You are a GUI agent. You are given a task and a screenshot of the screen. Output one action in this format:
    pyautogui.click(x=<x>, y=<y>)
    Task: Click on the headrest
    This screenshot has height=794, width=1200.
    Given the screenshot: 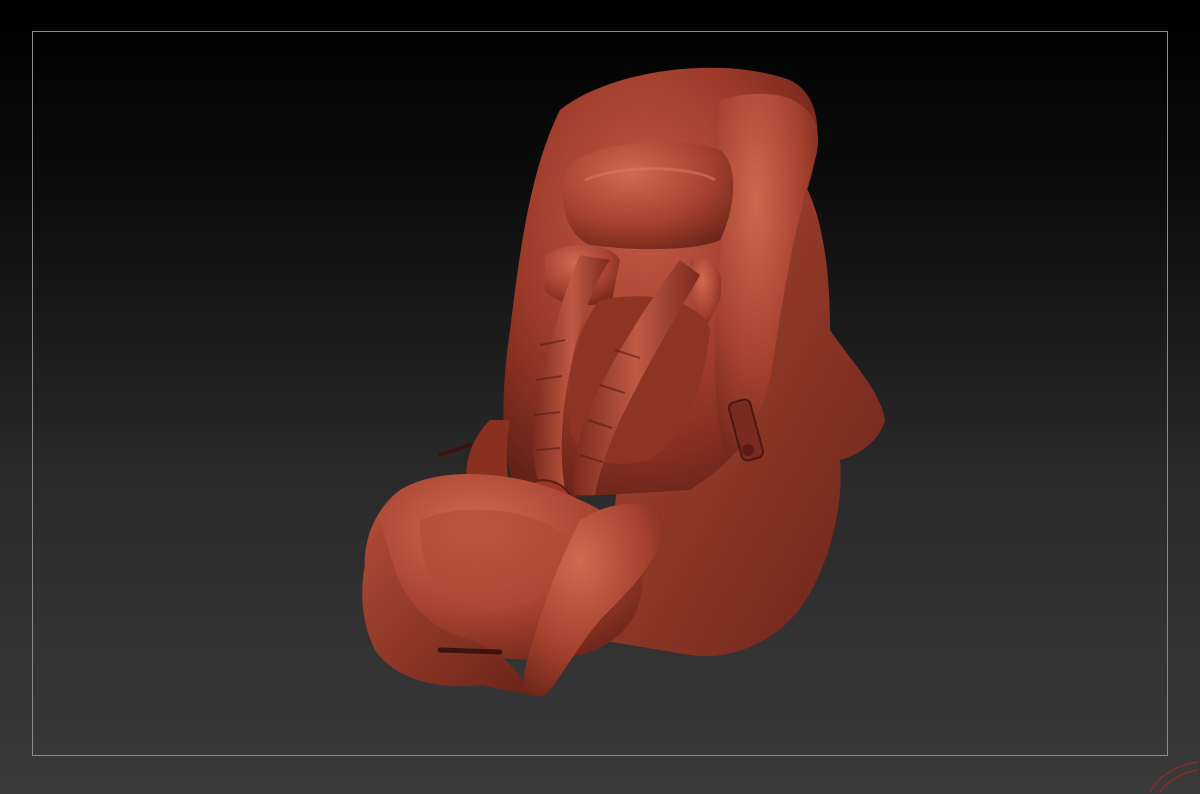 What is the action you would take?
    pyautogui.click(x=648, y=195)
    